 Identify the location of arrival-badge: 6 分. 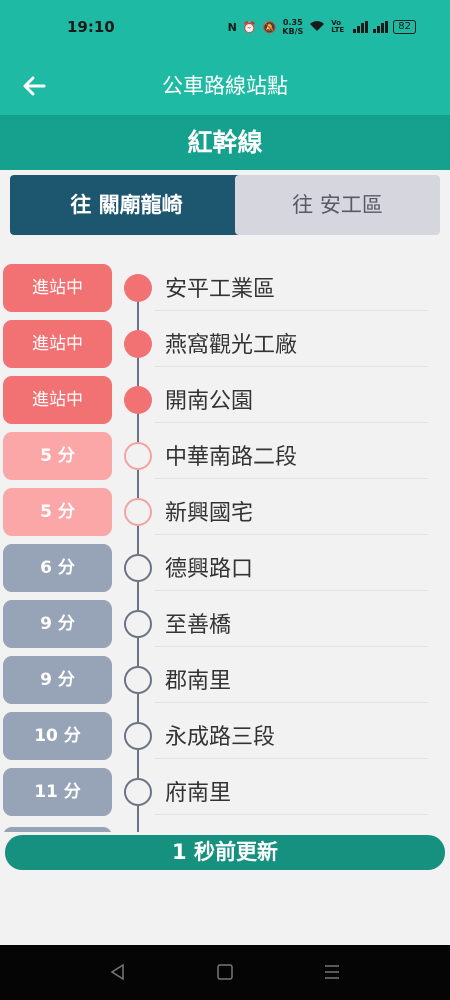
(57, 568).